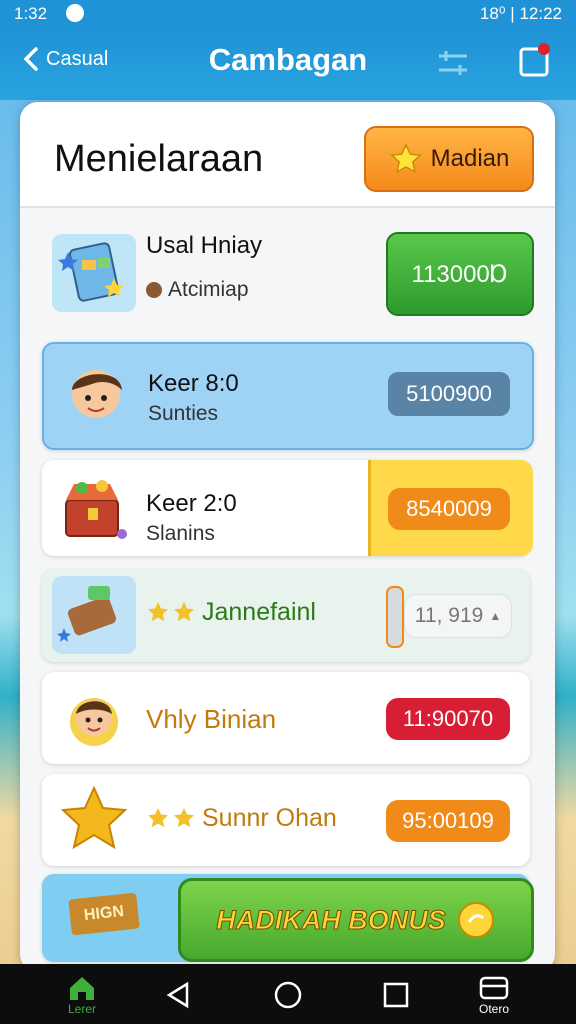  I want to click on bottom-nav-bar: Lerer Otero, so click(288, 994).